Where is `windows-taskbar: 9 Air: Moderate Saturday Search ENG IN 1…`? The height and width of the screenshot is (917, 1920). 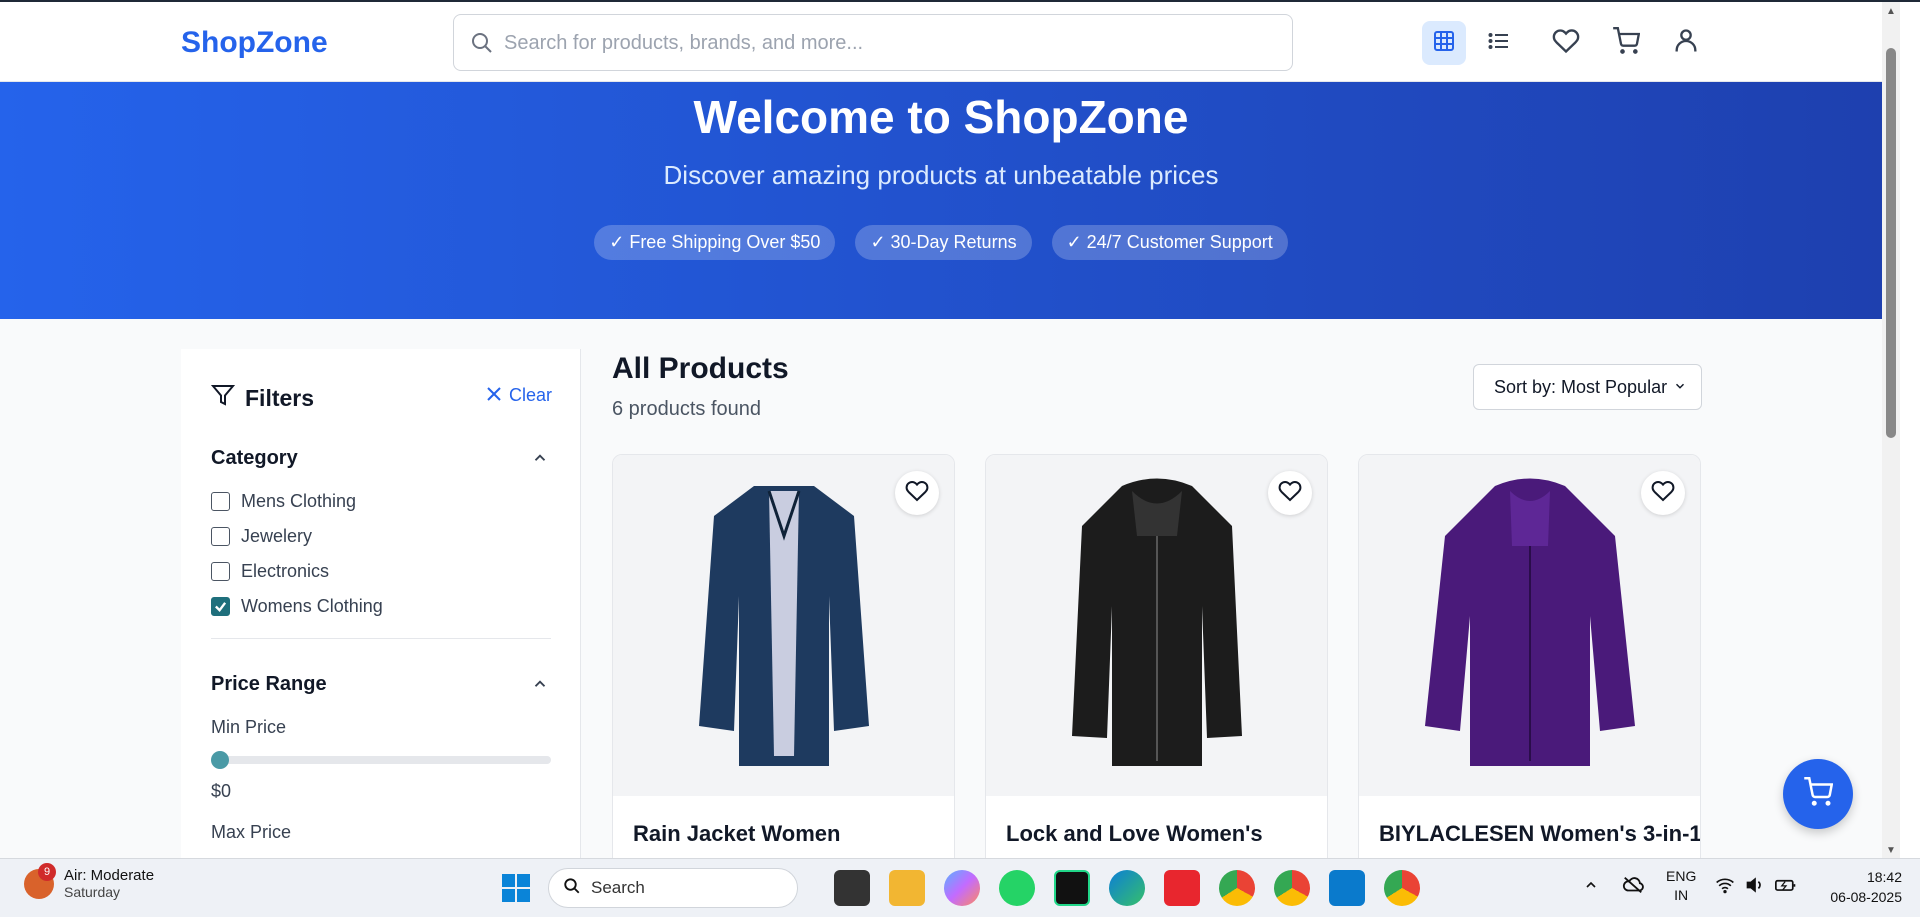 windows-taskbar: 9 Air: Moderate Saturday Search ENG IN 1… is located at coordinates (960, 887).